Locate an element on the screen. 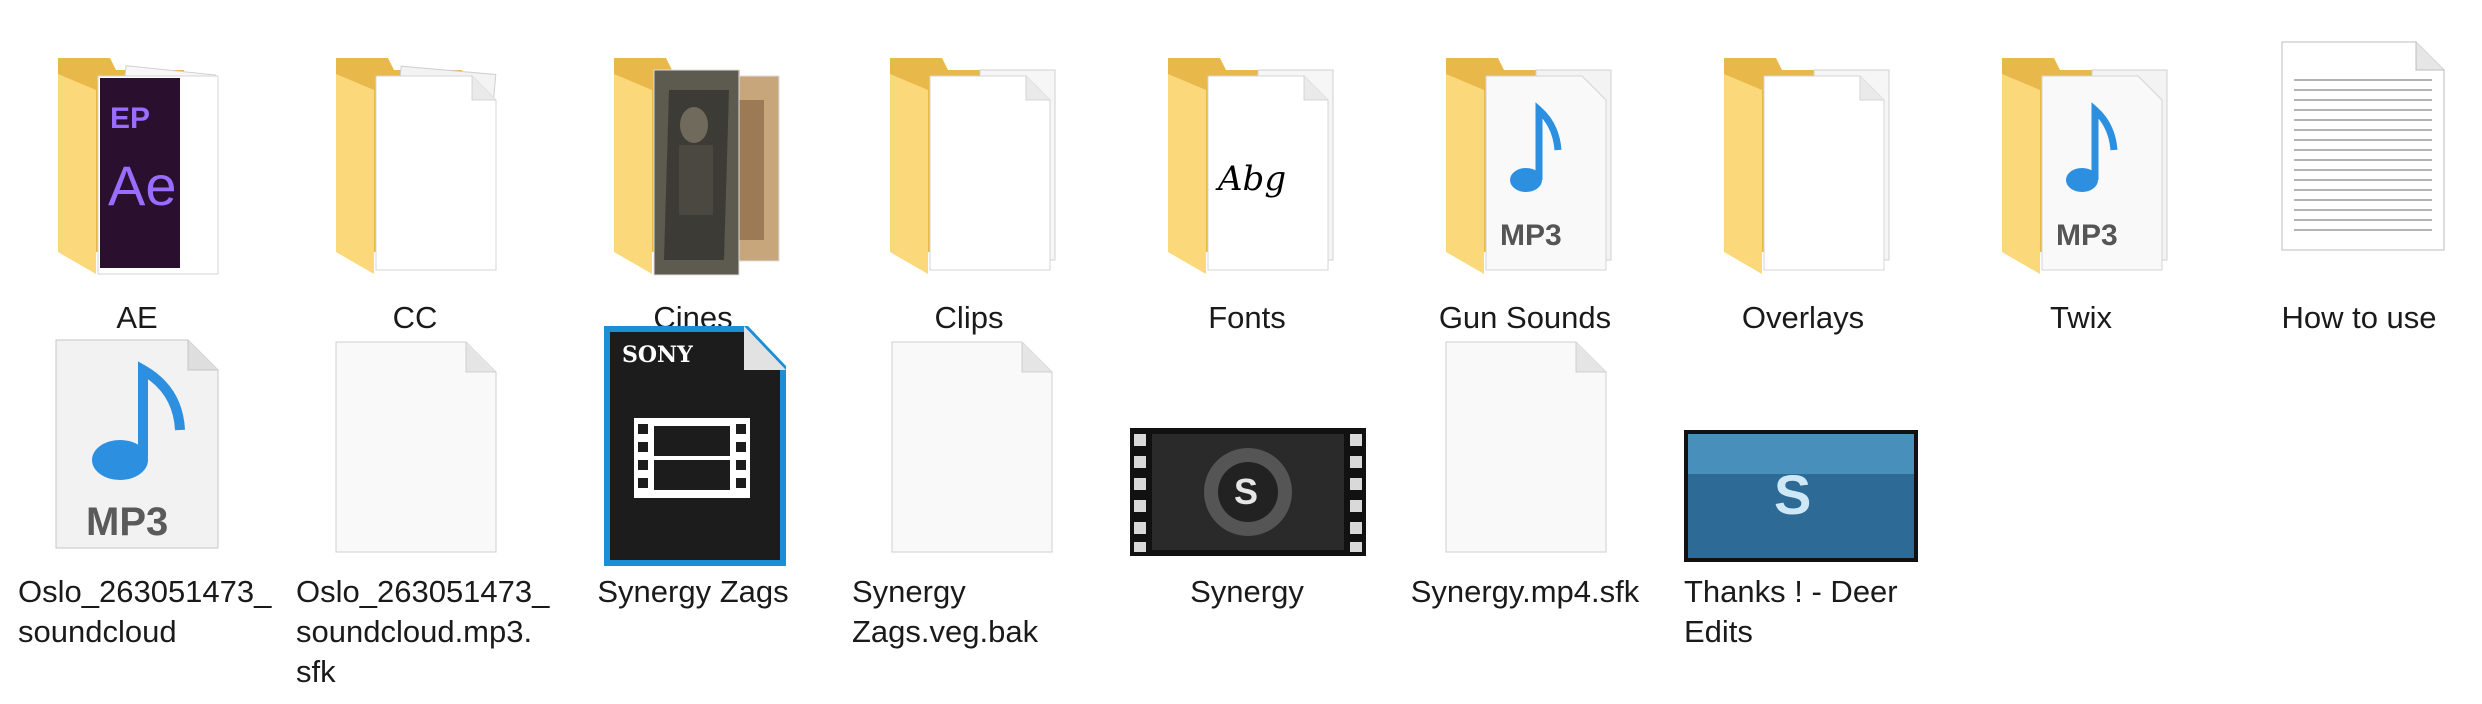  mp3-file-icon: MP3 is located at coordinates (138, 460).